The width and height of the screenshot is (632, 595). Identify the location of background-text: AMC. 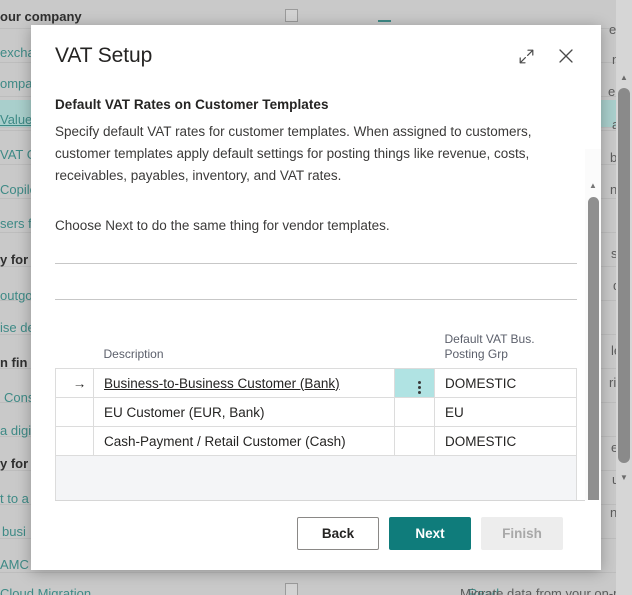
(14, 564).